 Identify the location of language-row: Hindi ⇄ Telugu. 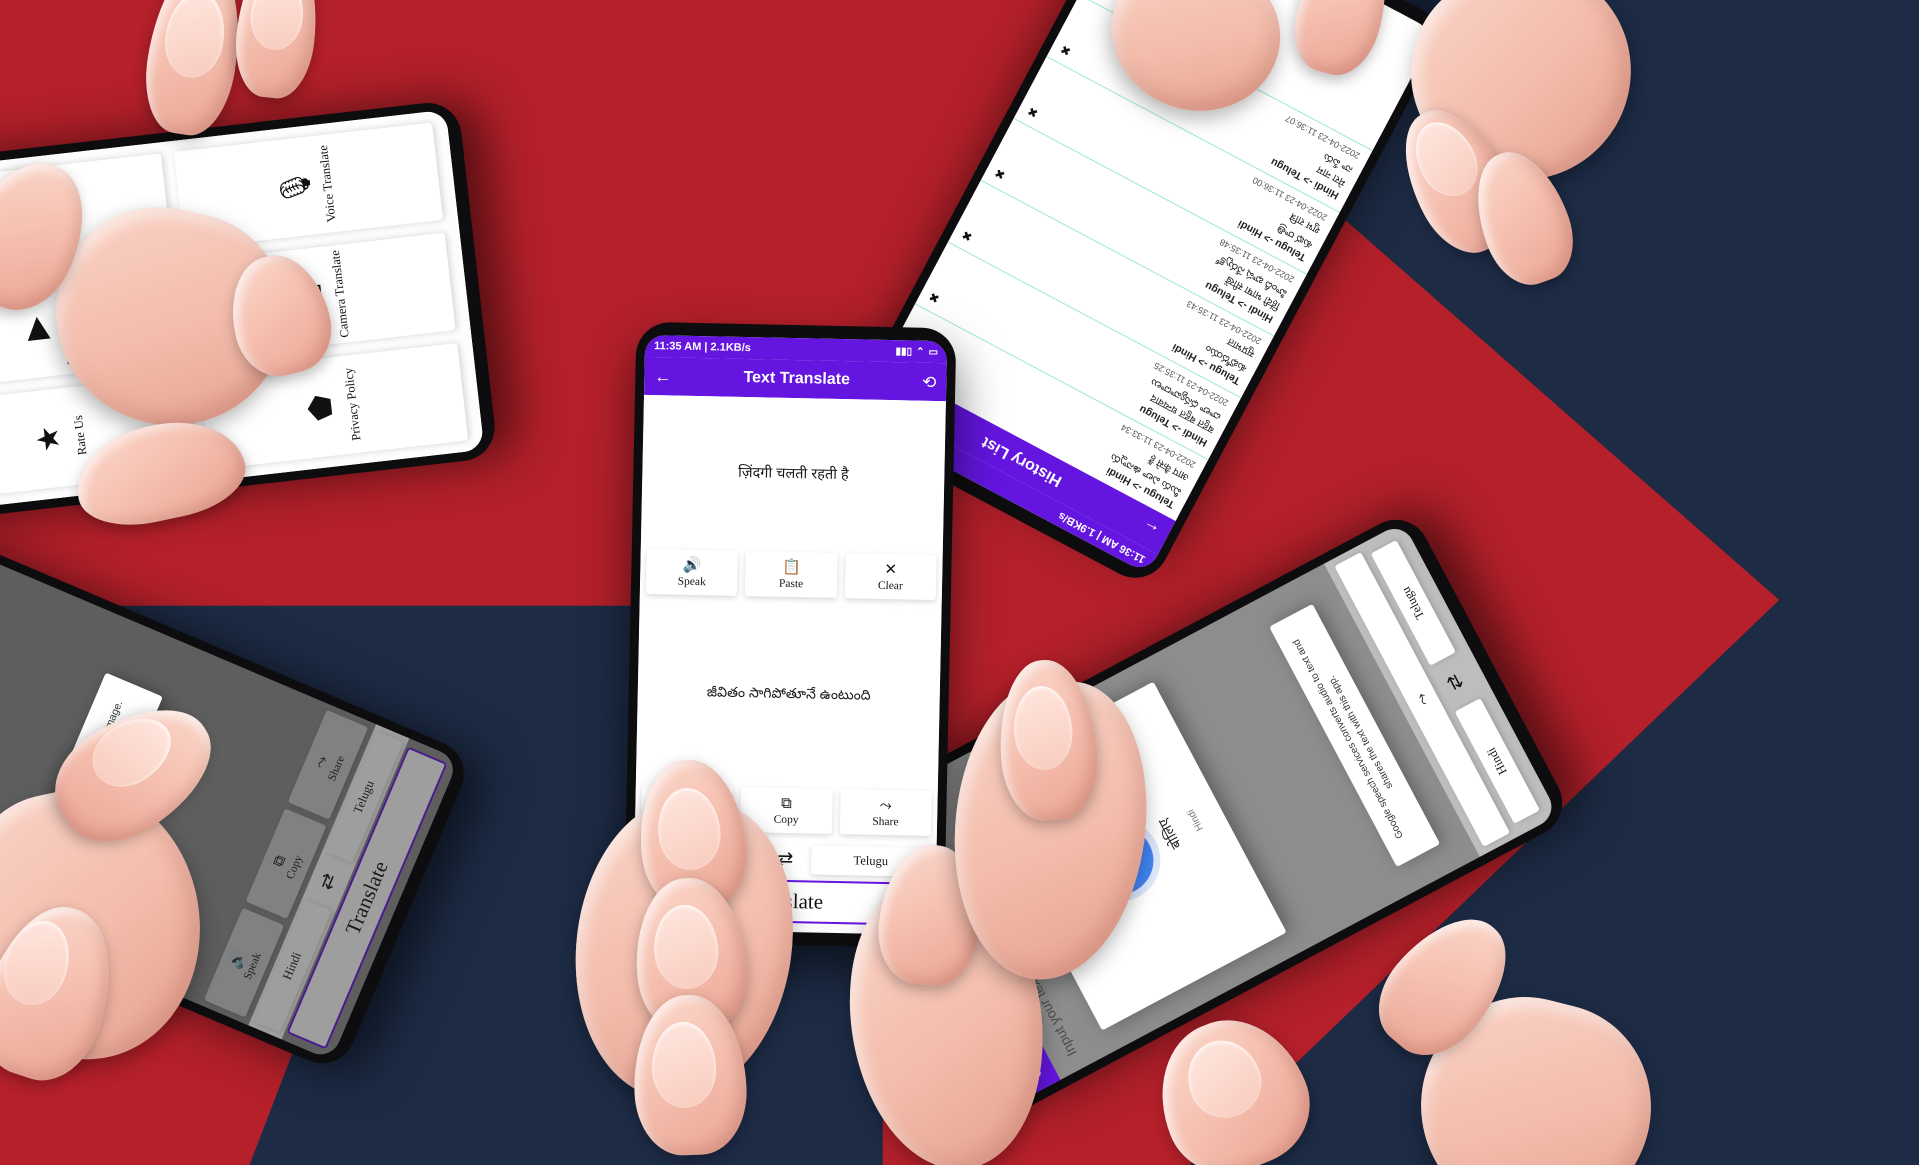
(785, 860).